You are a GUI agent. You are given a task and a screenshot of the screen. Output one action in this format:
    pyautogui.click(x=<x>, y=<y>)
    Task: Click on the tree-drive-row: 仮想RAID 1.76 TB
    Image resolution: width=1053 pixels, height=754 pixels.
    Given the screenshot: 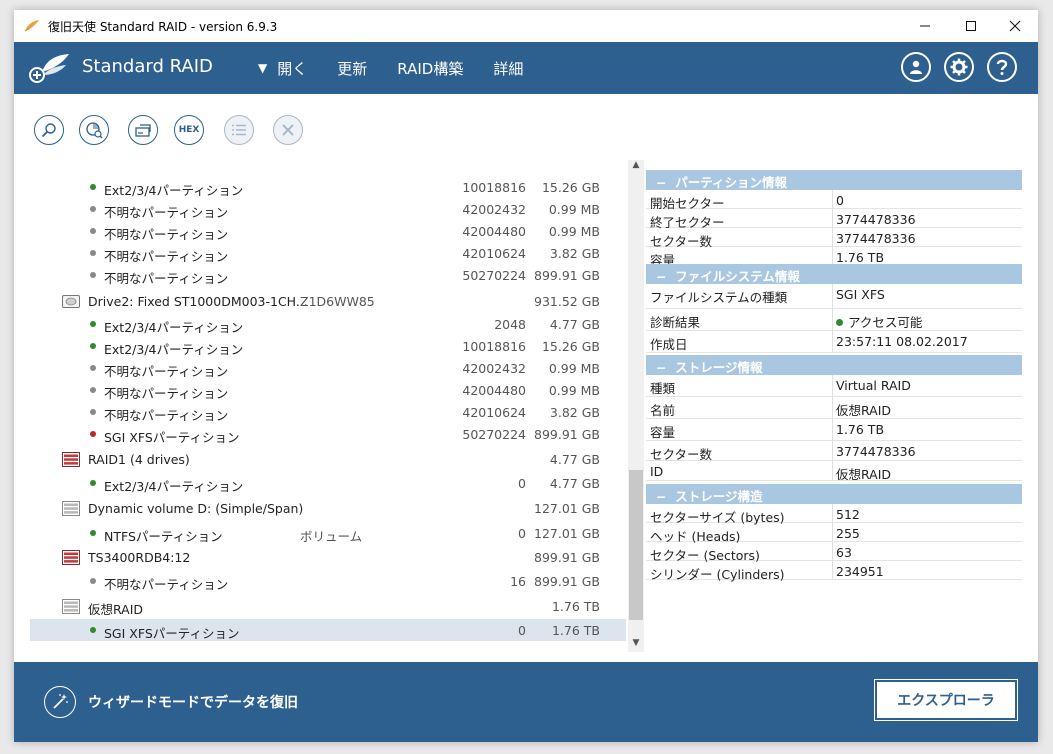 What is the action you would take?
    pyautogui.click(x=328, y=606)
    